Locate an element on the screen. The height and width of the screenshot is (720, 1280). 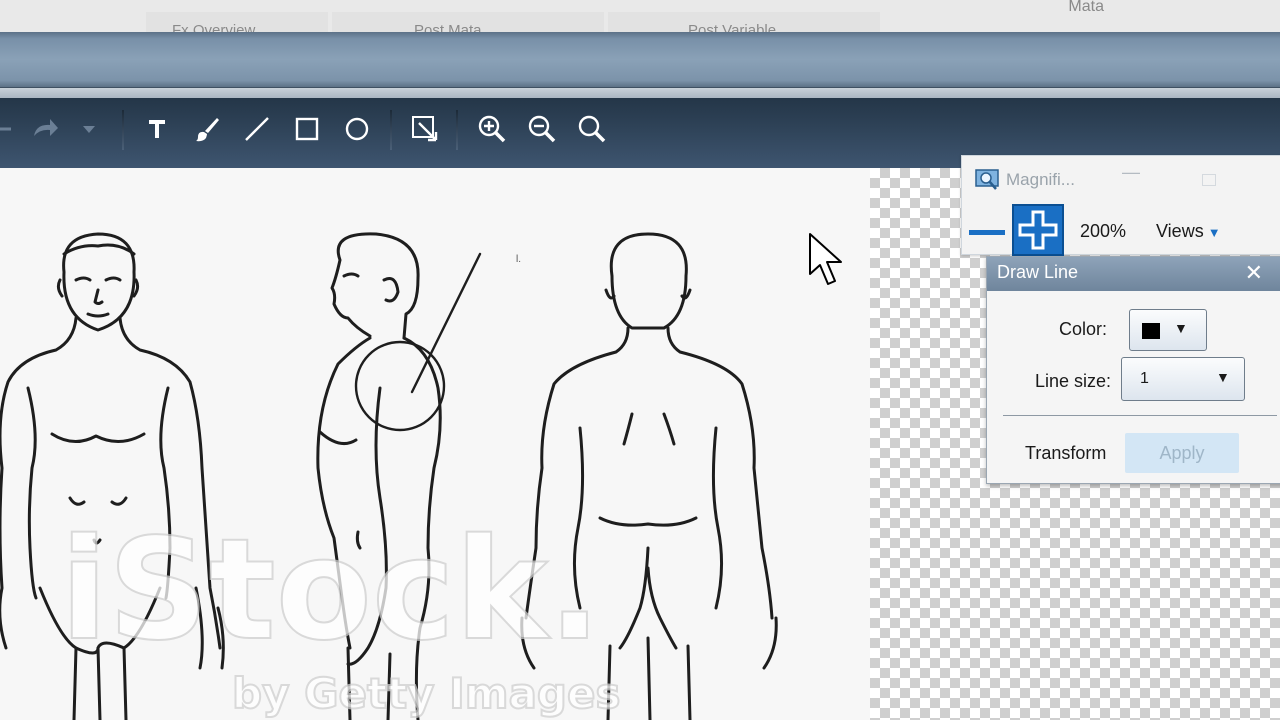
minimize-icon: — is located at coordinates (1131, 172).